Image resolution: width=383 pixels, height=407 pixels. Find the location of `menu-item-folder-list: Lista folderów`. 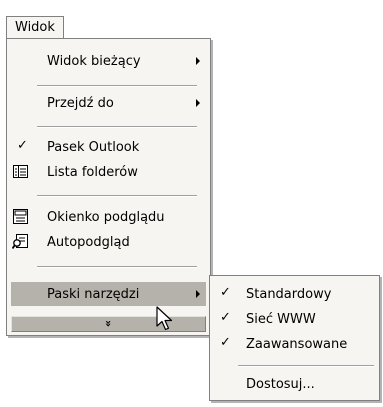

menu-item-folder-list: Lista folderów is located at coordinates (108, 172).